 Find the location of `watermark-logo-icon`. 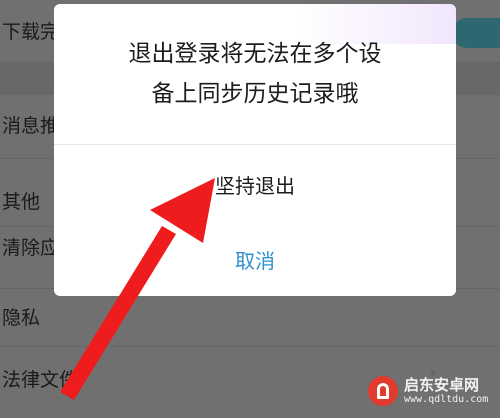

watermark-logo-icon is located at coordinates (383, 391).